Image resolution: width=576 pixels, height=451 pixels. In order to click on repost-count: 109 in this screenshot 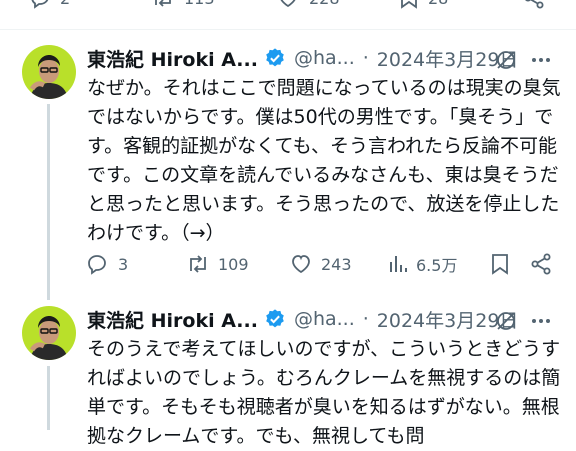, I will do `click(233, 264)`.